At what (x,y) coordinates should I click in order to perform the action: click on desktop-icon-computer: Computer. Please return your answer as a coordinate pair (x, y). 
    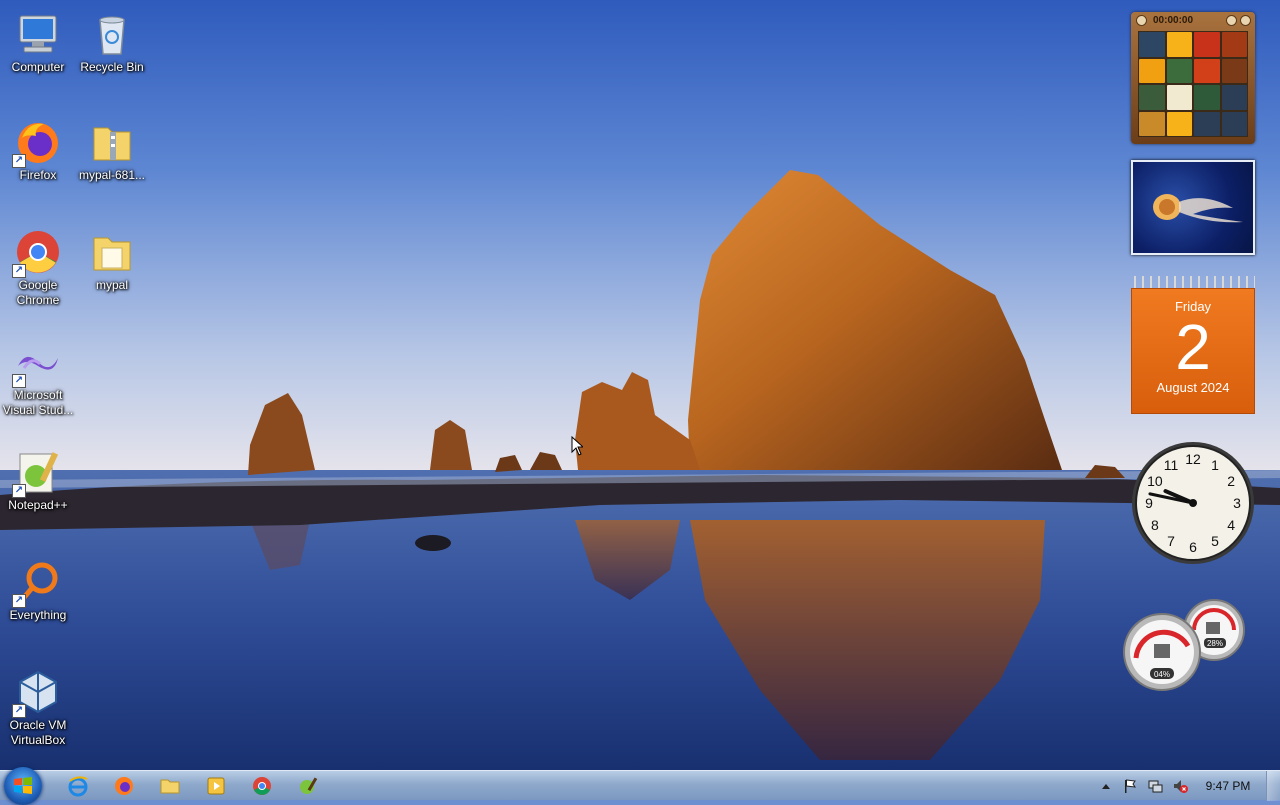
    Looking at the image, I should click on (38, 54).